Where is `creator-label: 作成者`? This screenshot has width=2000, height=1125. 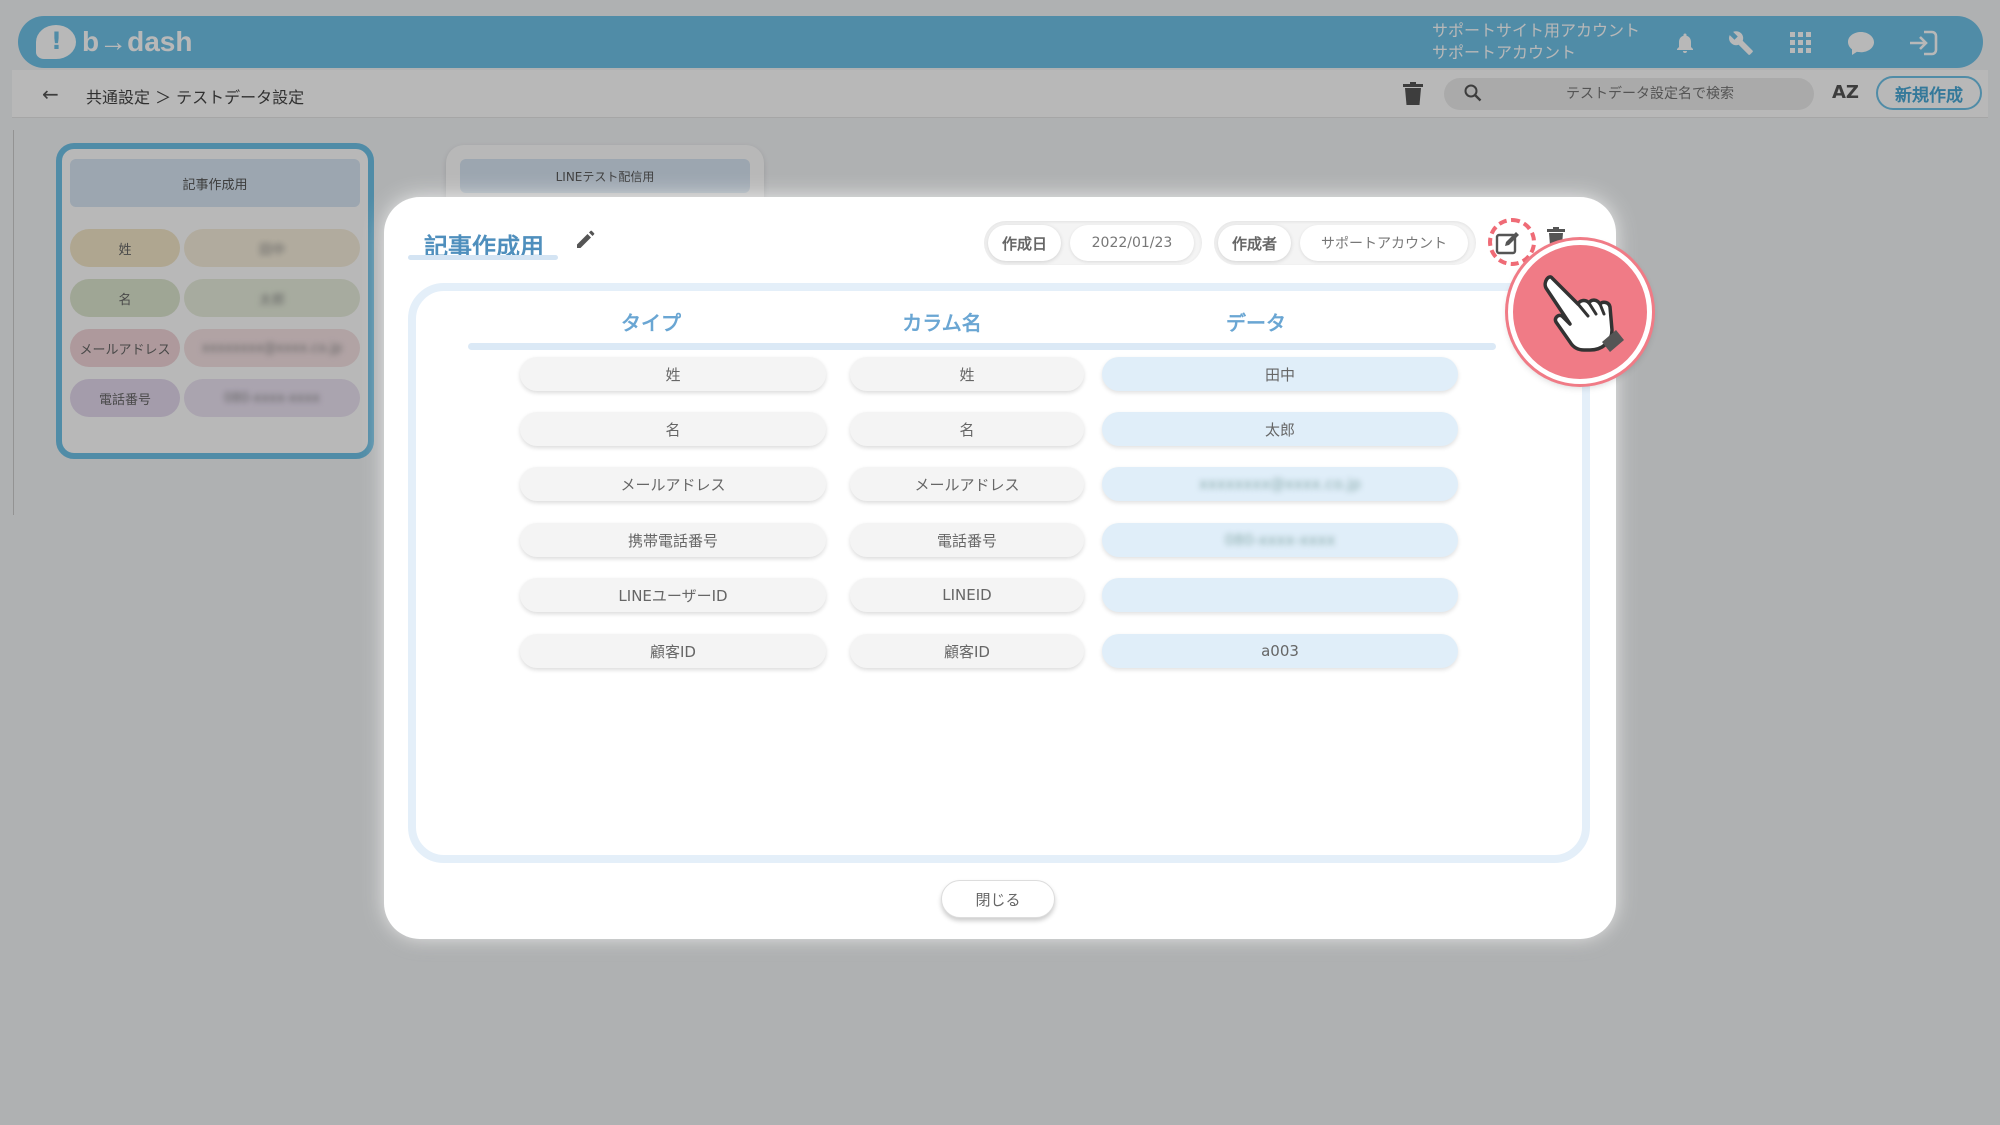
creator-label: 作成者 is located at coordinates (1255, 243).